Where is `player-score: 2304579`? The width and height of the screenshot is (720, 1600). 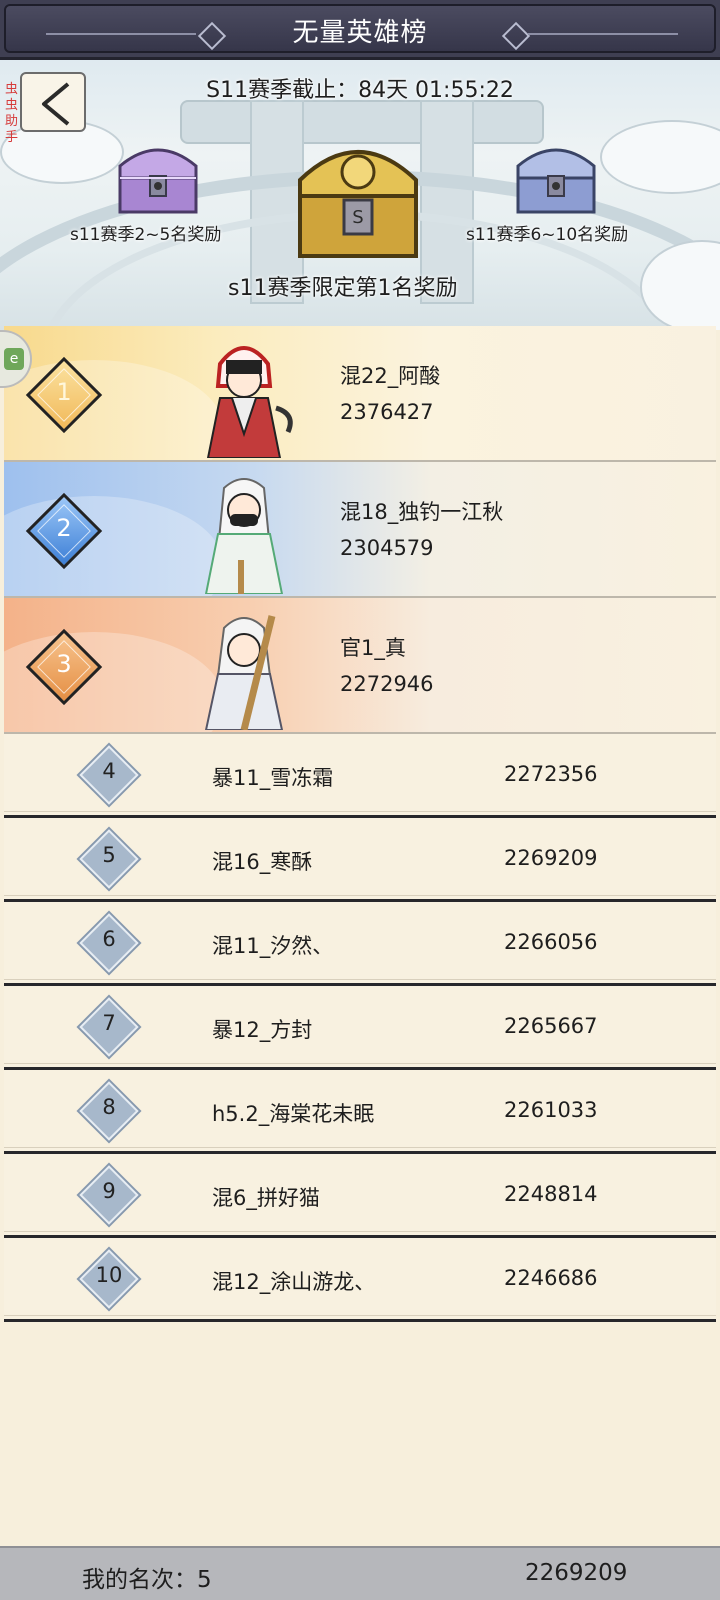
player-score: 2304579 is located at coordinates (387, 548).